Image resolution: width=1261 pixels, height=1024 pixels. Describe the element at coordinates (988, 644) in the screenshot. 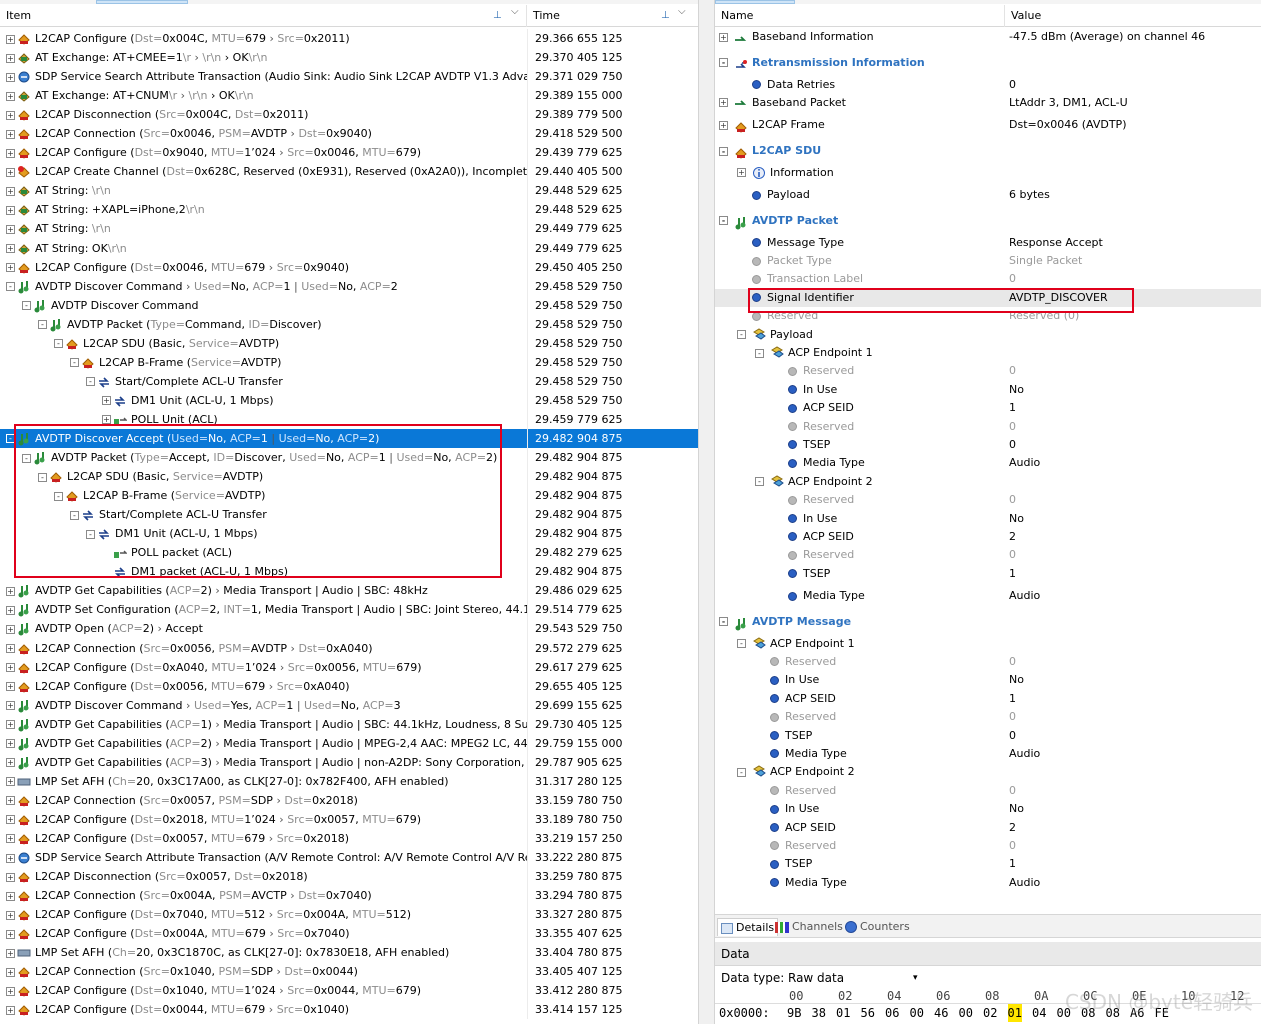

I see `detail-row: - ACP Endpoint 1` at that location.